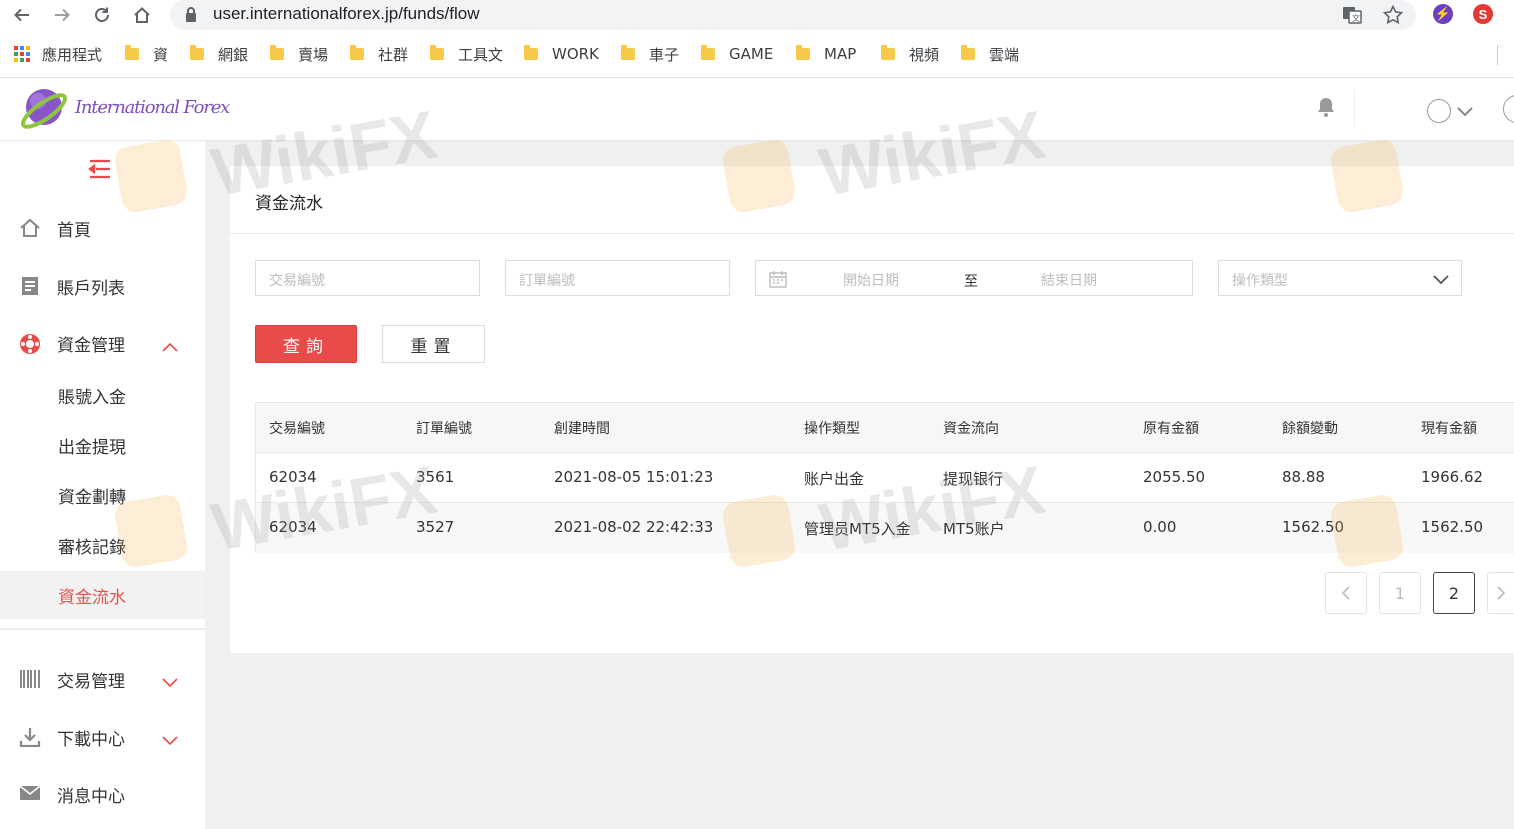 The width and height of the screenshot is (1514, 829). What do you see at coordinates (91, 796) in the screenshot?
I see `sidebar-item-label: 消息中心` at bounding box center [91, 796].